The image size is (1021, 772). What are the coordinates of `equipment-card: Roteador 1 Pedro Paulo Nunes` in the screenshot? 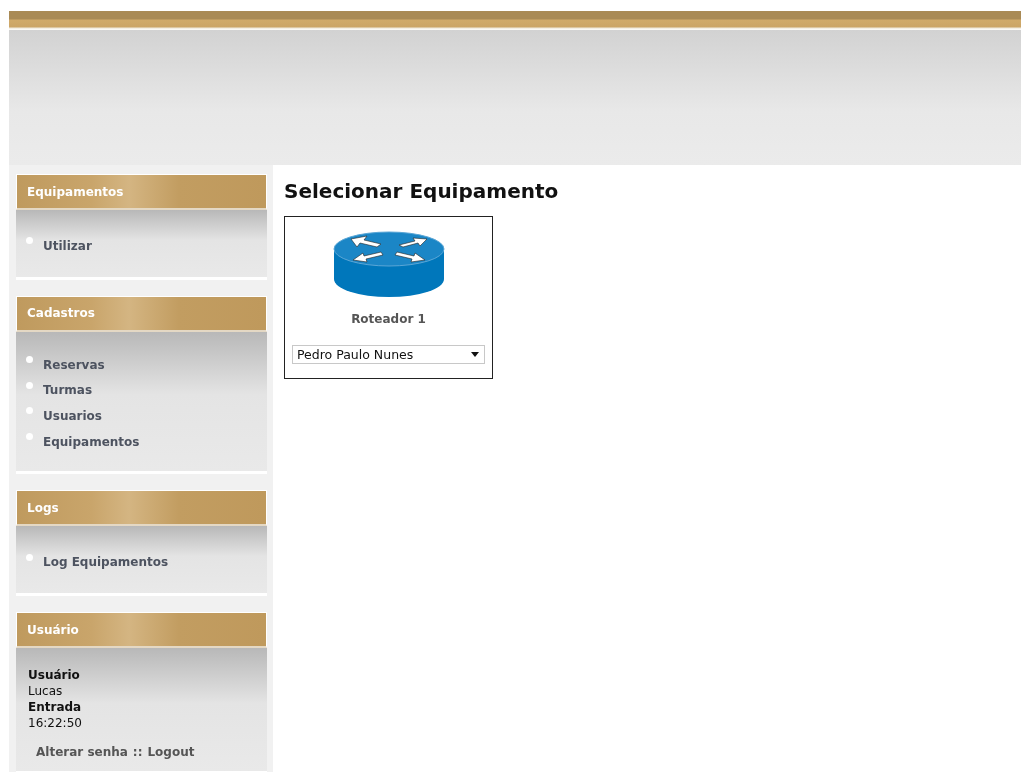 It's located at (388, 297).